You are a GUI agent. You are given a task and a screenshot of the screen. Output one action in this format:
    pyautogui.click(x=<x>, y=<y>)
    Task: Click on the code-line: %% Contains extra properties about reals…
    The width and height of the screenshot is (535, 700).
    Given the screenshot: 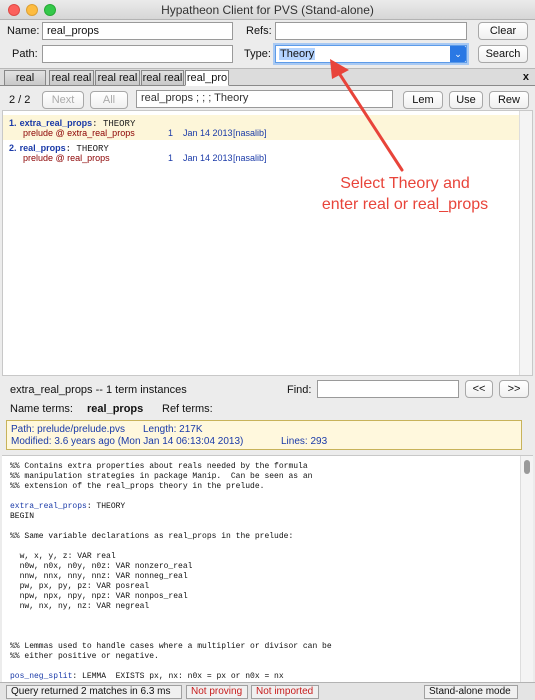 What is the action you would take?
    pyautogui.click(x=159, y=466)
    